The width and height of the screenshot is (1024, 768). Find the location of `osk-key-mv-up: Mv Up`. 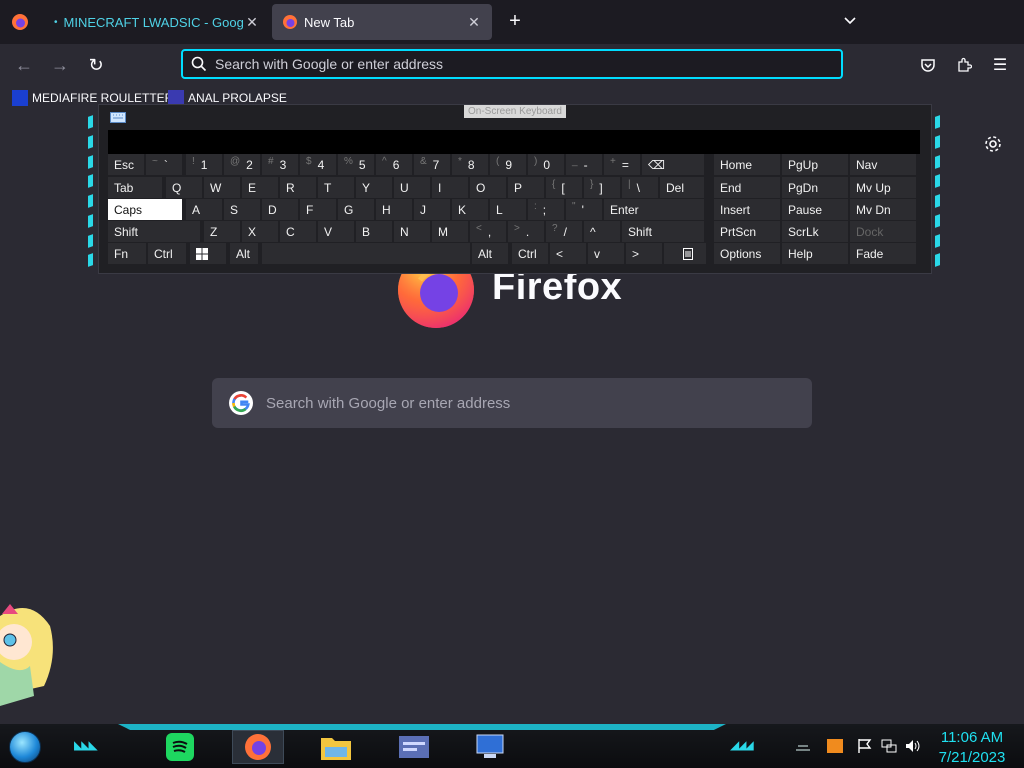

osk-key-mv-up: Mv Up is located at coordinates (883, 187).